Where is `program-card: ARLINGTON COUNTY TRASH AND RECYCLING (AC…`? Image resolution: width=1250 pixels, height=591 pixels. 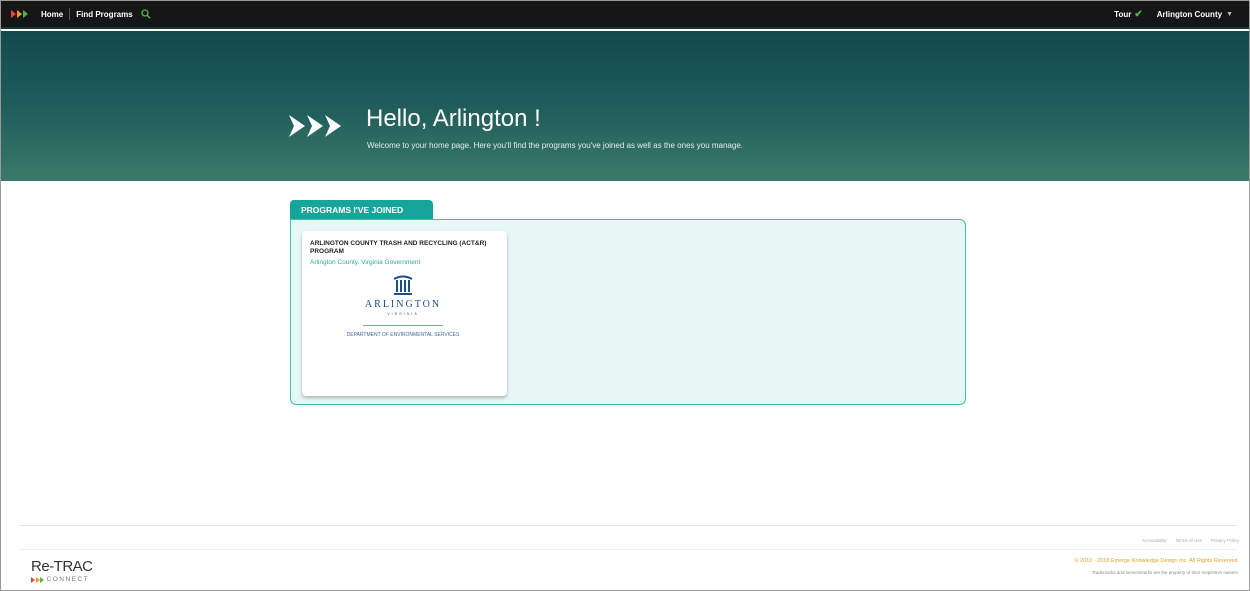 program-card: ARLINGTON COUNTY TRASH AND RECYCLING (AC… is located at coordinates (404, 313).